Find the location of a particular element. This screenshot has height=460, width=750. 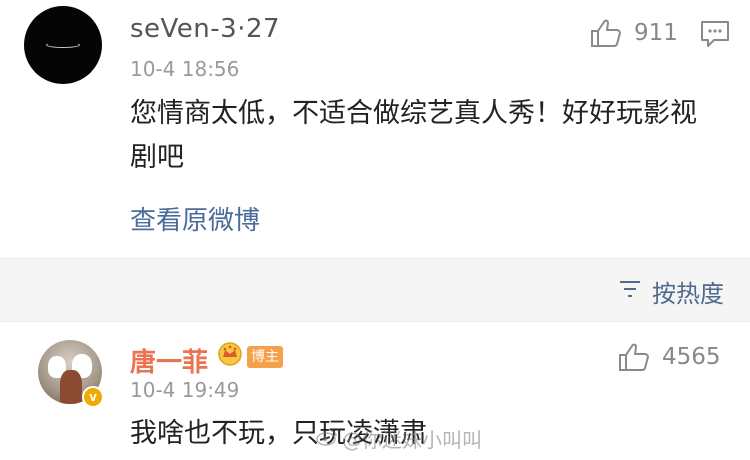

sort-bar: 按热度 is located at coordinates (375, 290).